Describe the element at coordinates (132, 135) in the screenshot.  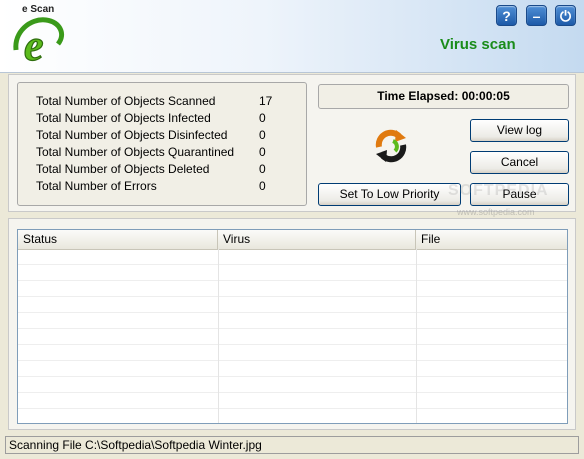
I see `stat-label: Total Number of Objects Disinfected` at that location.